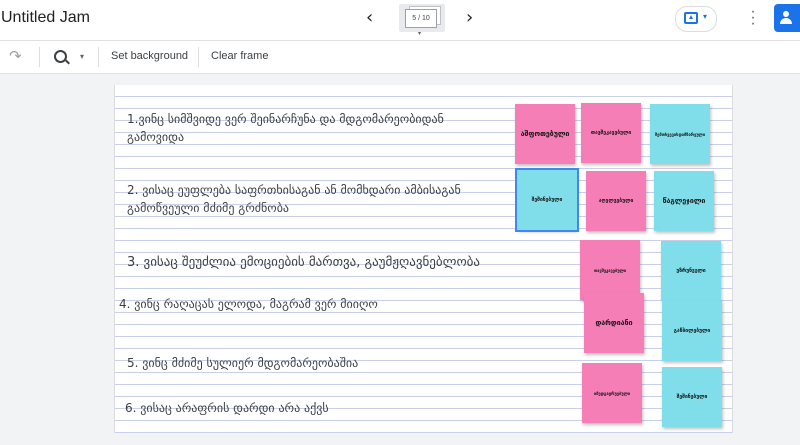 Image resolution: width=800 pixels, height=445 pixels. Describe the element at coordinates (239, 56) in the screenshot. I see `clear-frame-button: Clear frame` at that location.